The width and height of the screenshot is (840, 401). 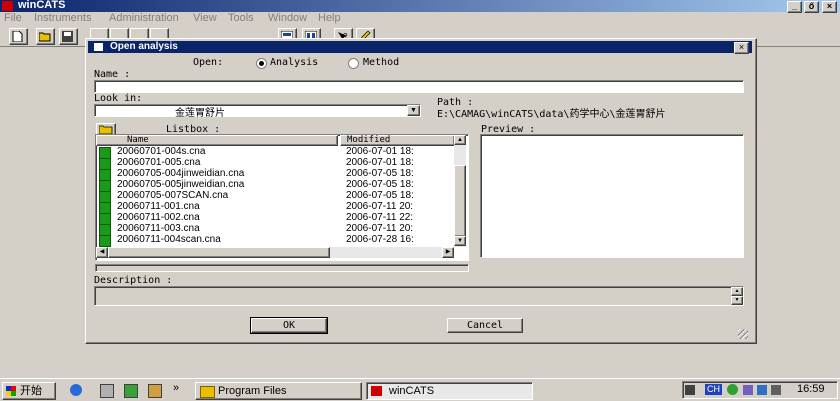 I want to click on scroll-right-icon: ▶, so click(x=448, y=252).